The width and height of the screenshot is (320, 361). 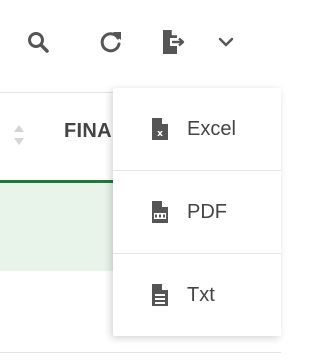 I want to click on export-excel-label: Excel, so click(x=211, y=128).